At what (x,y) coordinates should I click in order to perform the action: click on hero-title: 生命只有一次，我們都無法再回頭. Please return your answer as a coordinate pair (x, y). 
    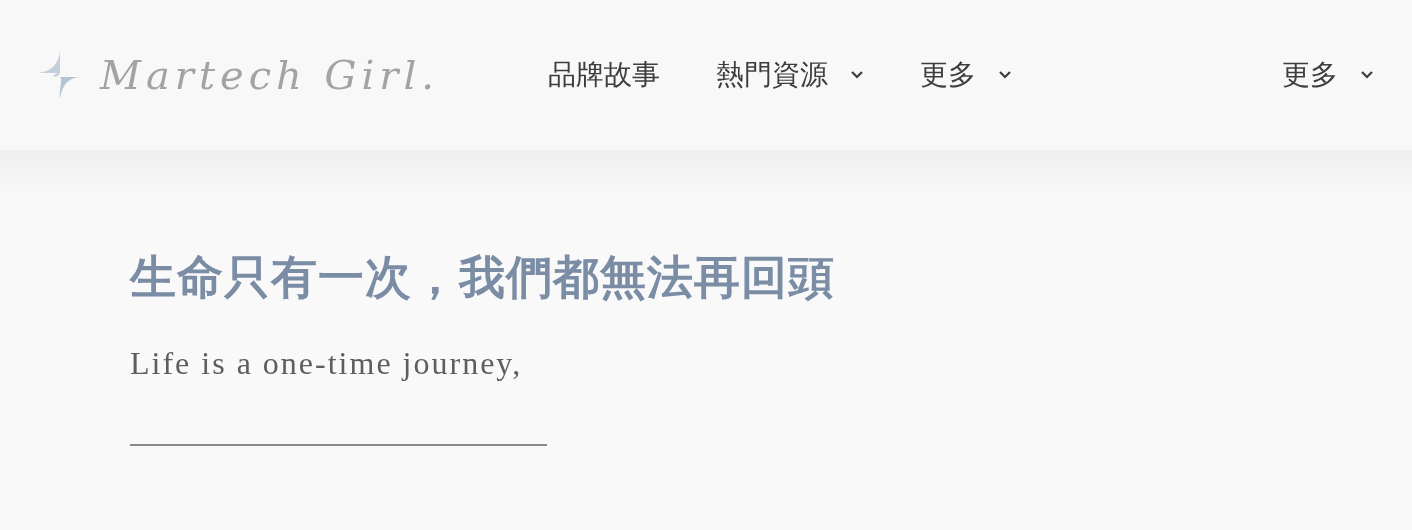
    Looking at the image, I should click on (483, 278).